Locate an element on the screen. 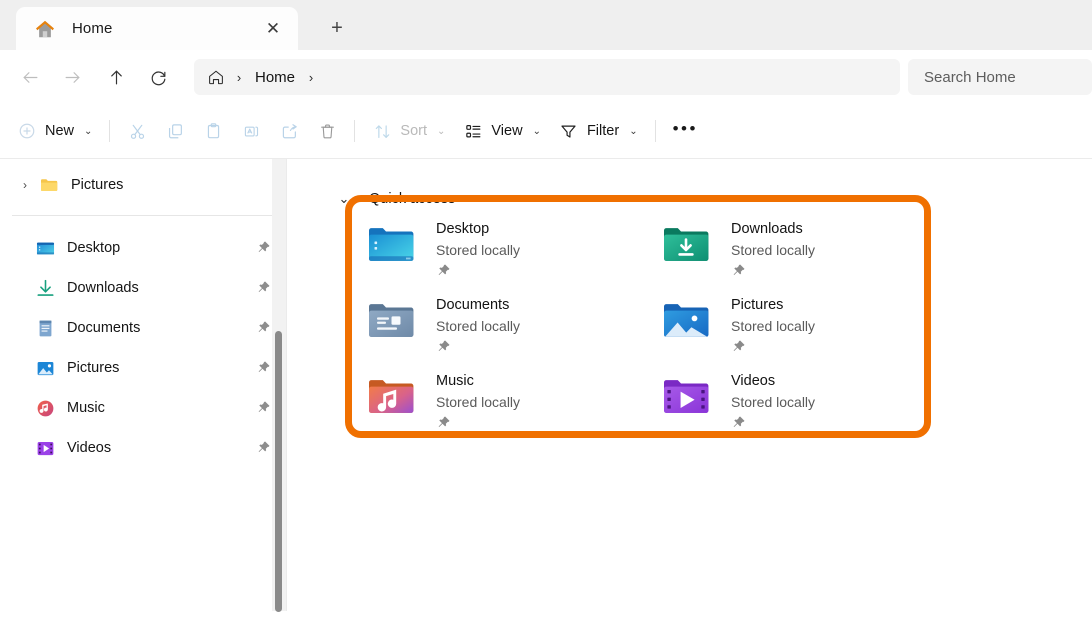 This screenshot has width=1092, height=621. delete-button is located at coordinates (327, 131).